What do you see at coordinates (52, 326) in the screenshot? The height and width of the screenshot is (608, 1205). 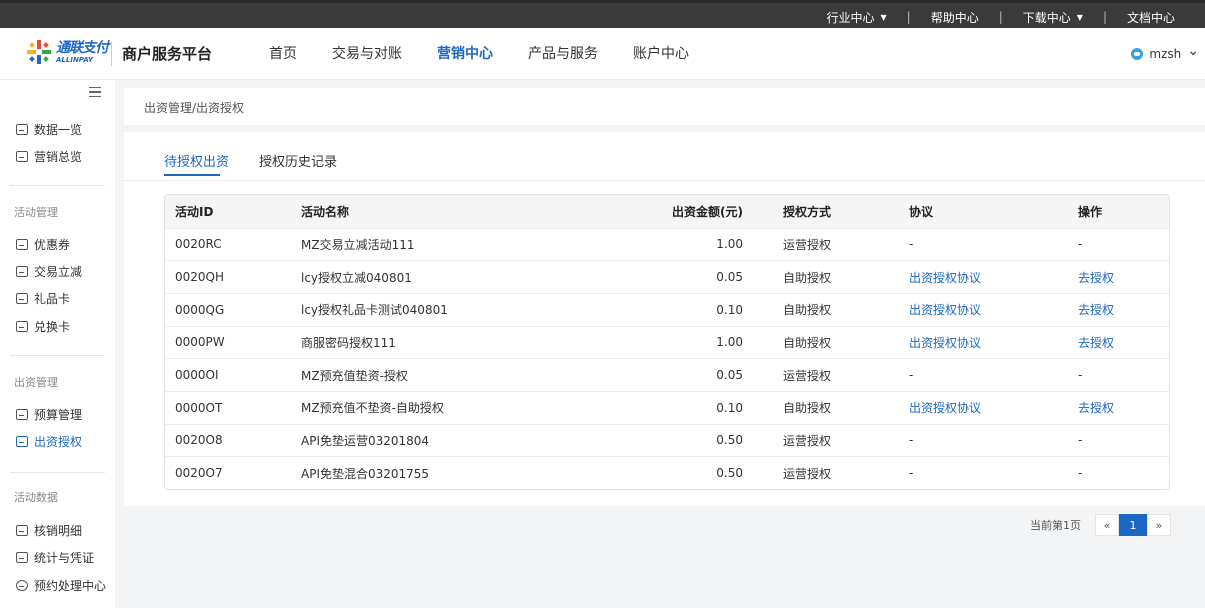 I see `sidebar-item-label: 兑换卡` at bounding box center [52, 326].